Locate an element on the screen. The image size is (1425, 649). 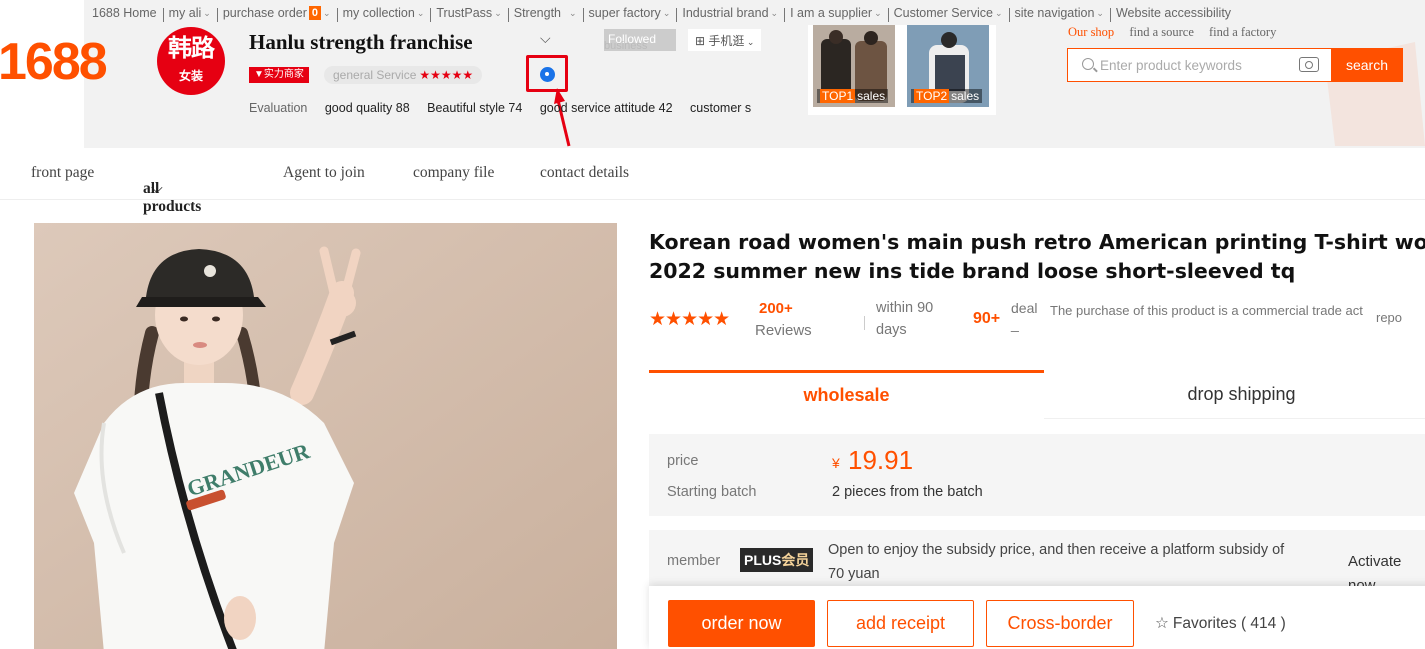
order-now-button: order now is located at coordinates (741, 623).